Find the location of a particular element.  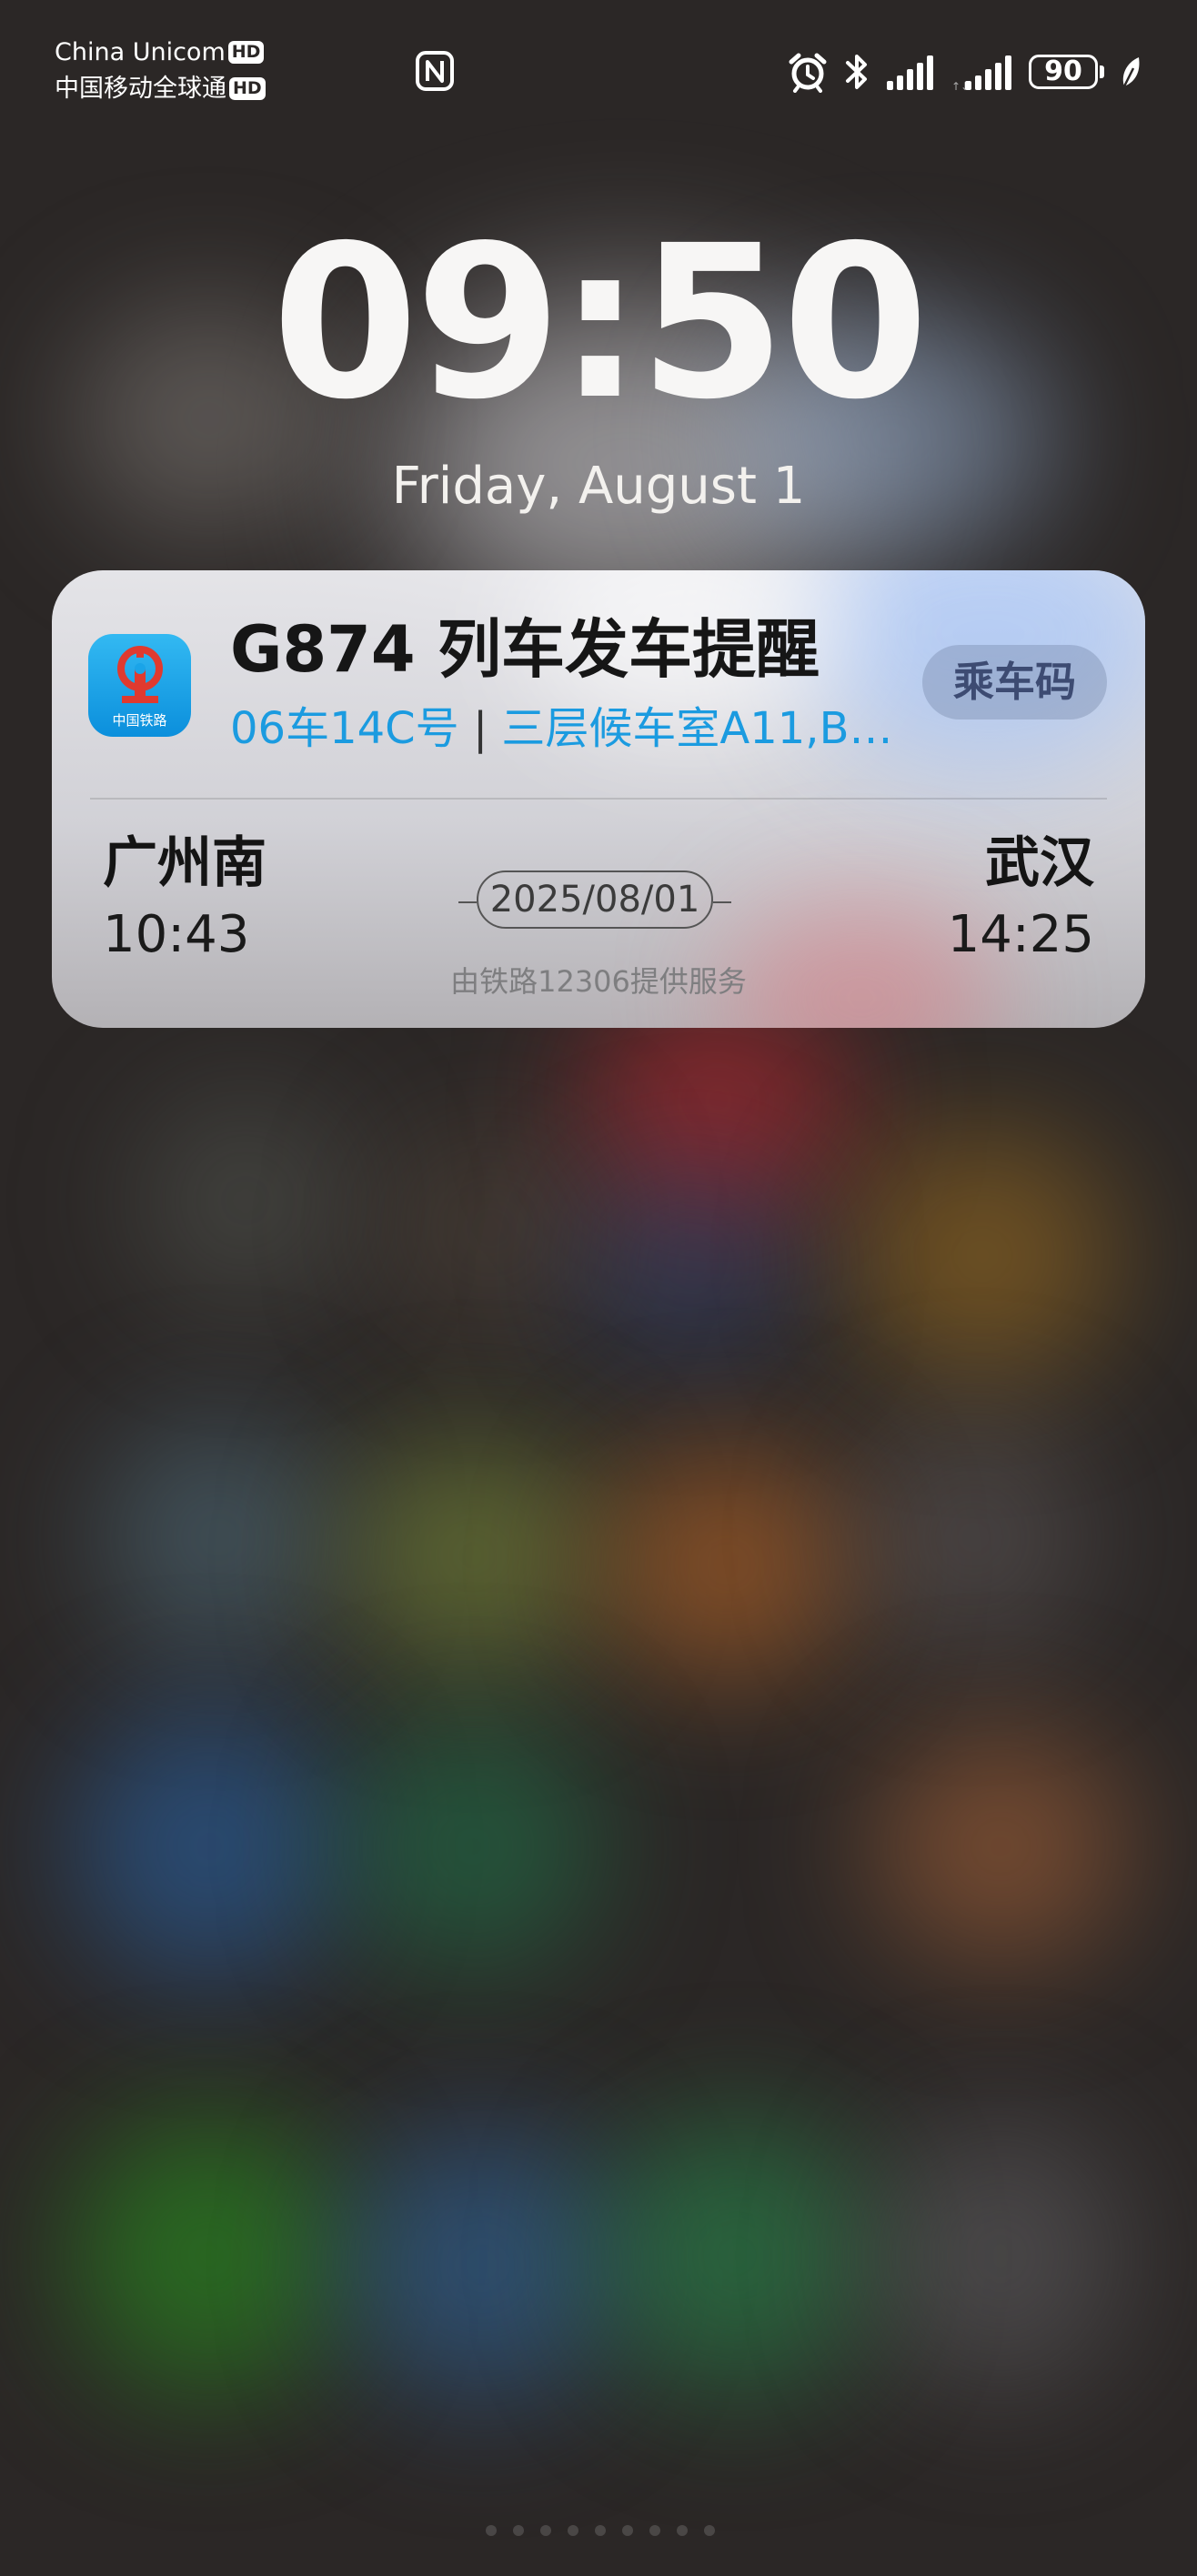

page-indicator is located at coordinates (600, 2530).